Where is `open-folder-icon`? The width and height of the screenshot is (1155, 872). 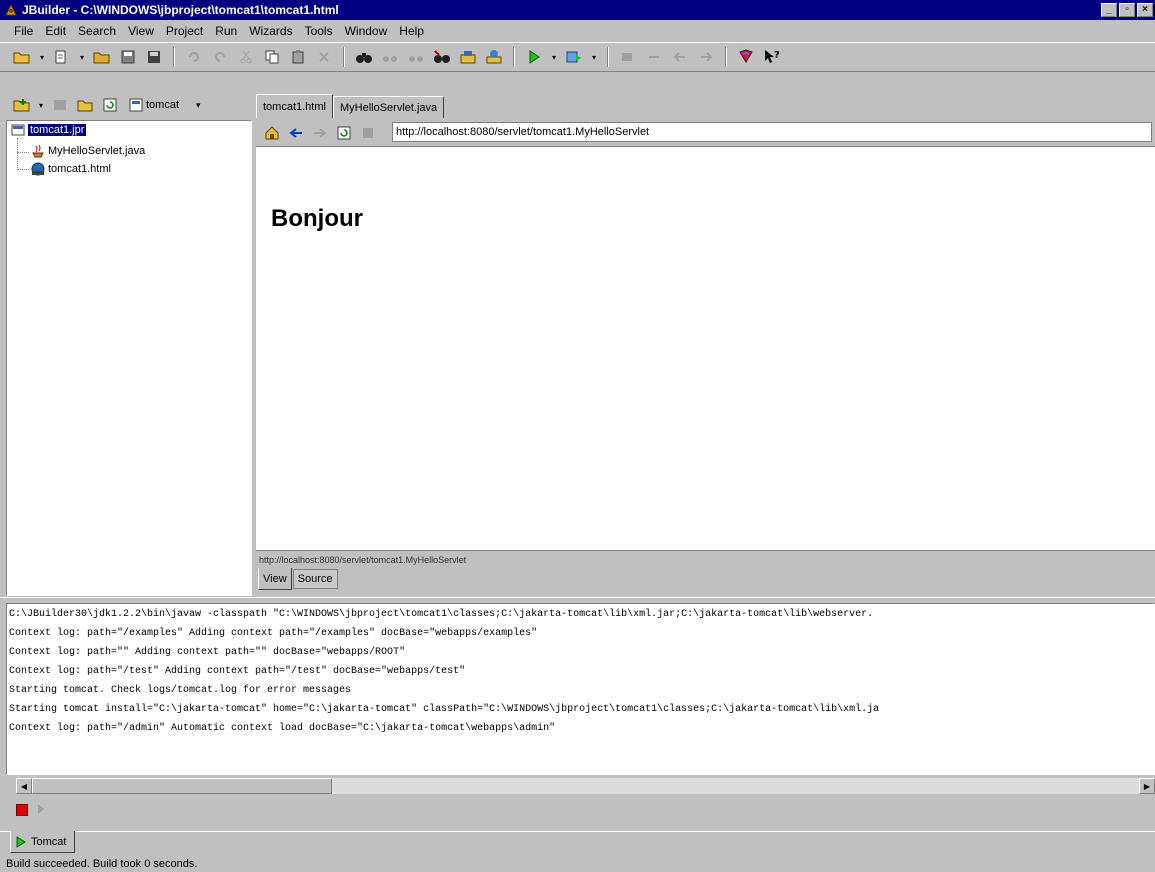
open-folder-icon is located at coordinates (21, 58).